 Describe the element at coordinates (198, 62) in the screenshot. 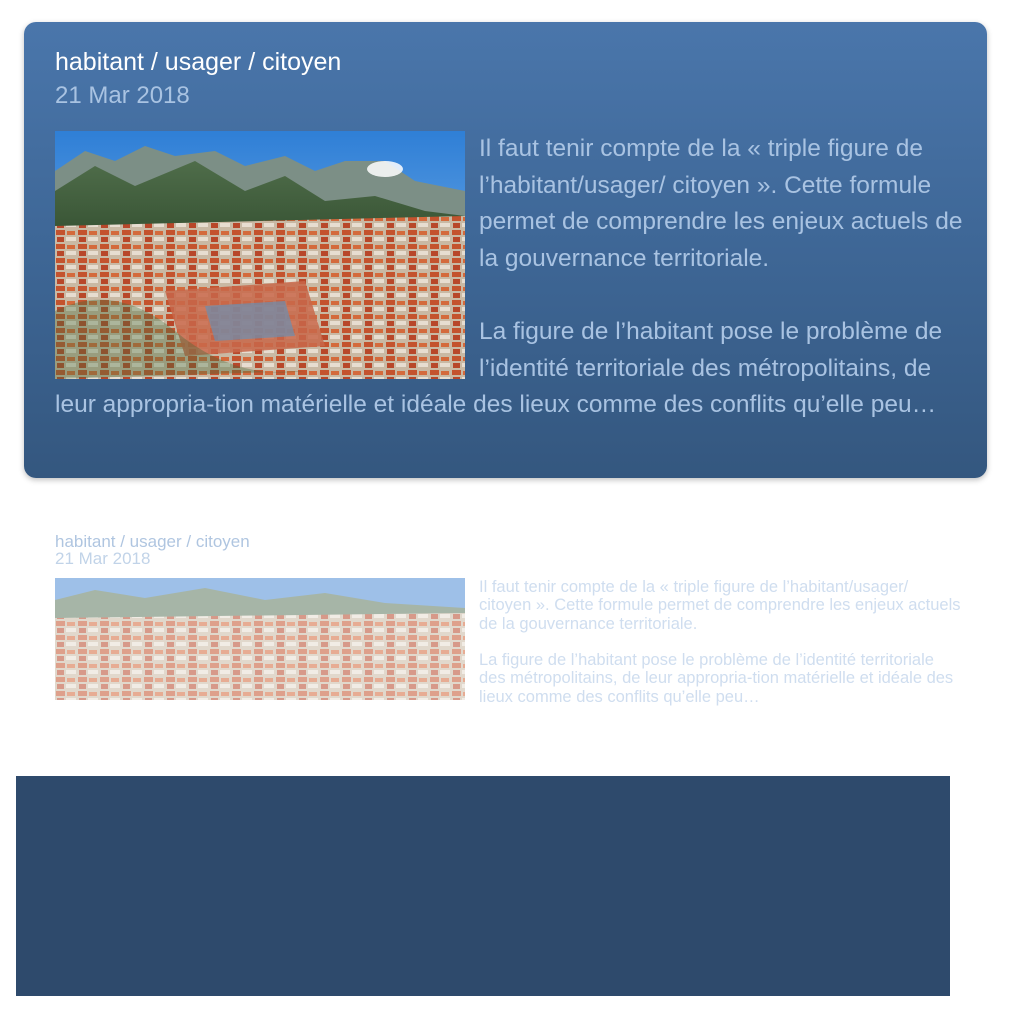

I see `article-title: habitant / usager / citoyen` at that location.